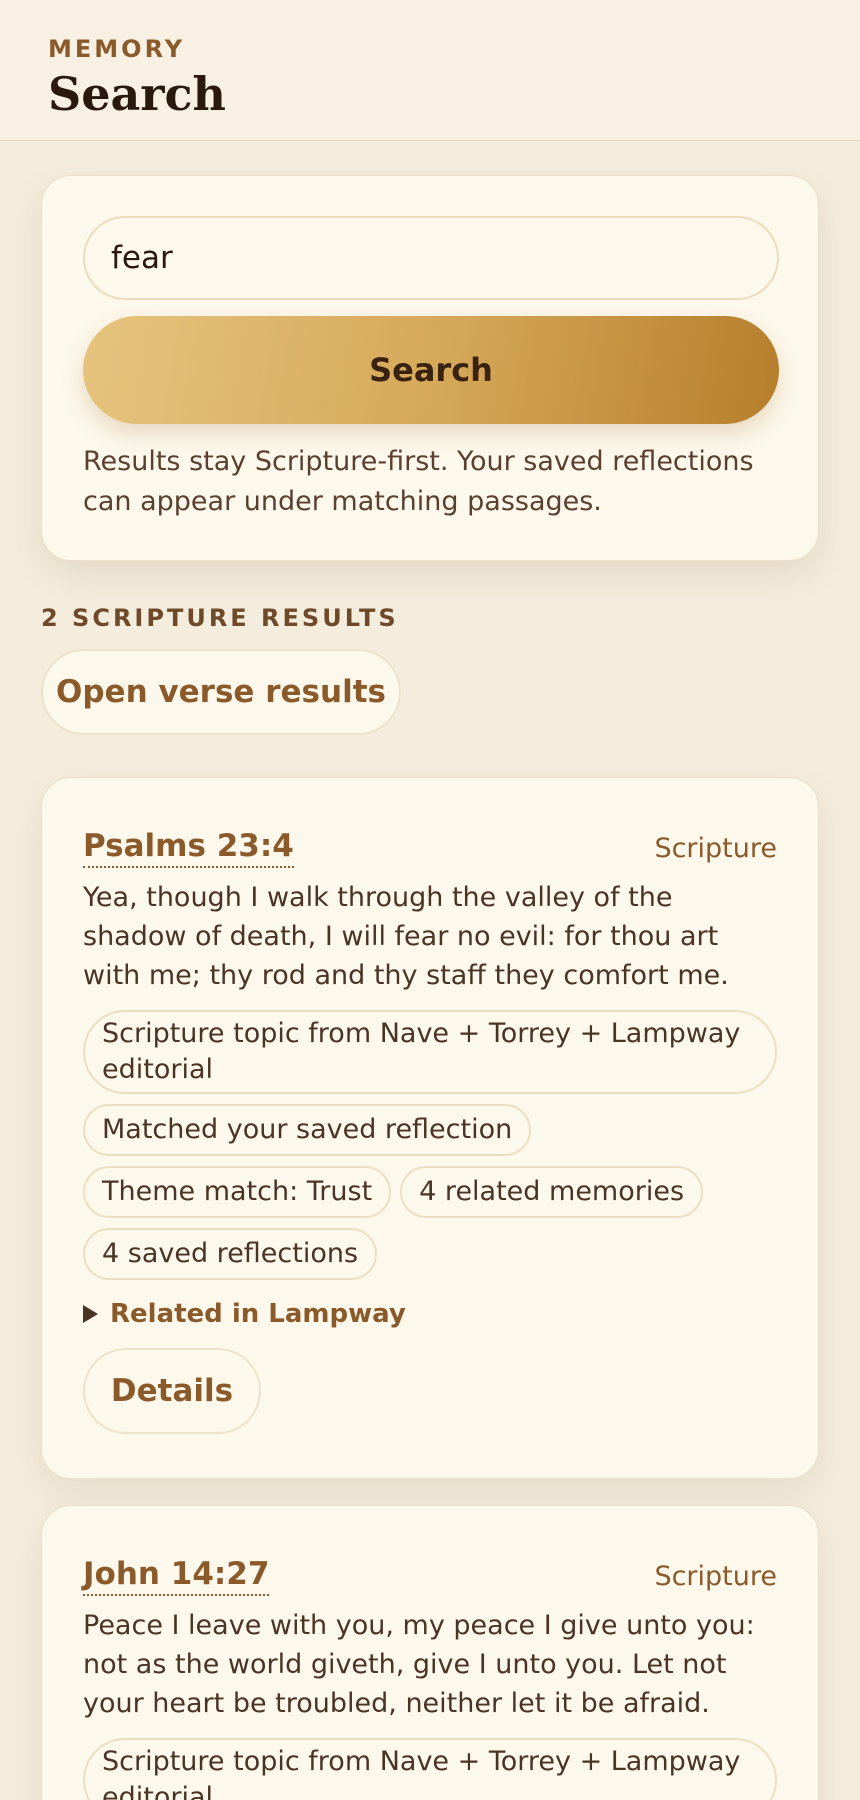  What do you see at coordinates (430, 1314) in the screenshot?
I see `related-disclosure: Related in Lampway` at bounding box center [430, 1314].